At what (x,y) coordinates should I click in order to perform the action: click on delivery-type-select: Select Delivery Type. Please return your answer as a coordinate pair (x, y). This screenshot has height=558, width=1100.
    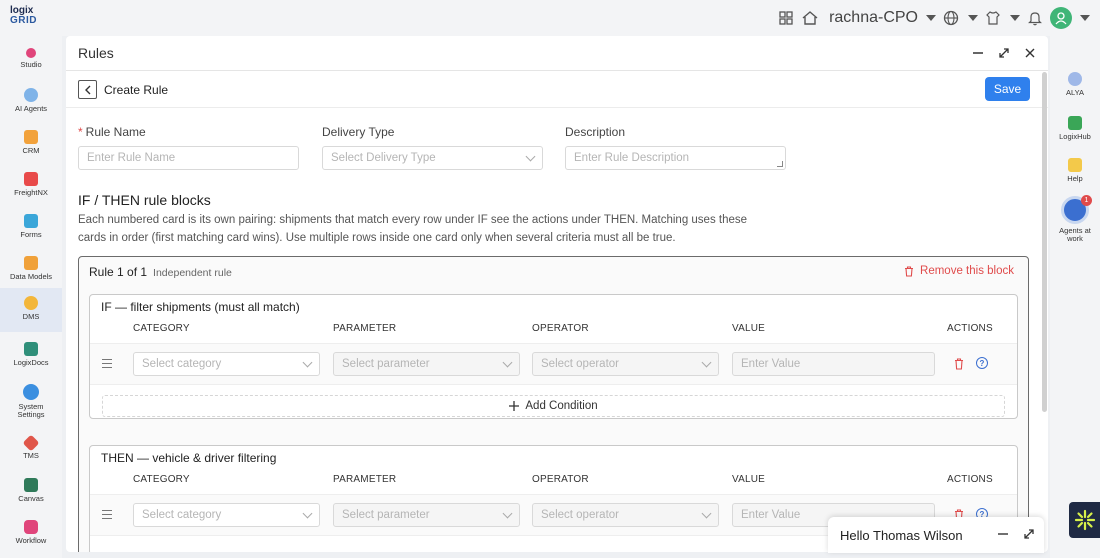
    Looking at the image, I should click on (432, 158).